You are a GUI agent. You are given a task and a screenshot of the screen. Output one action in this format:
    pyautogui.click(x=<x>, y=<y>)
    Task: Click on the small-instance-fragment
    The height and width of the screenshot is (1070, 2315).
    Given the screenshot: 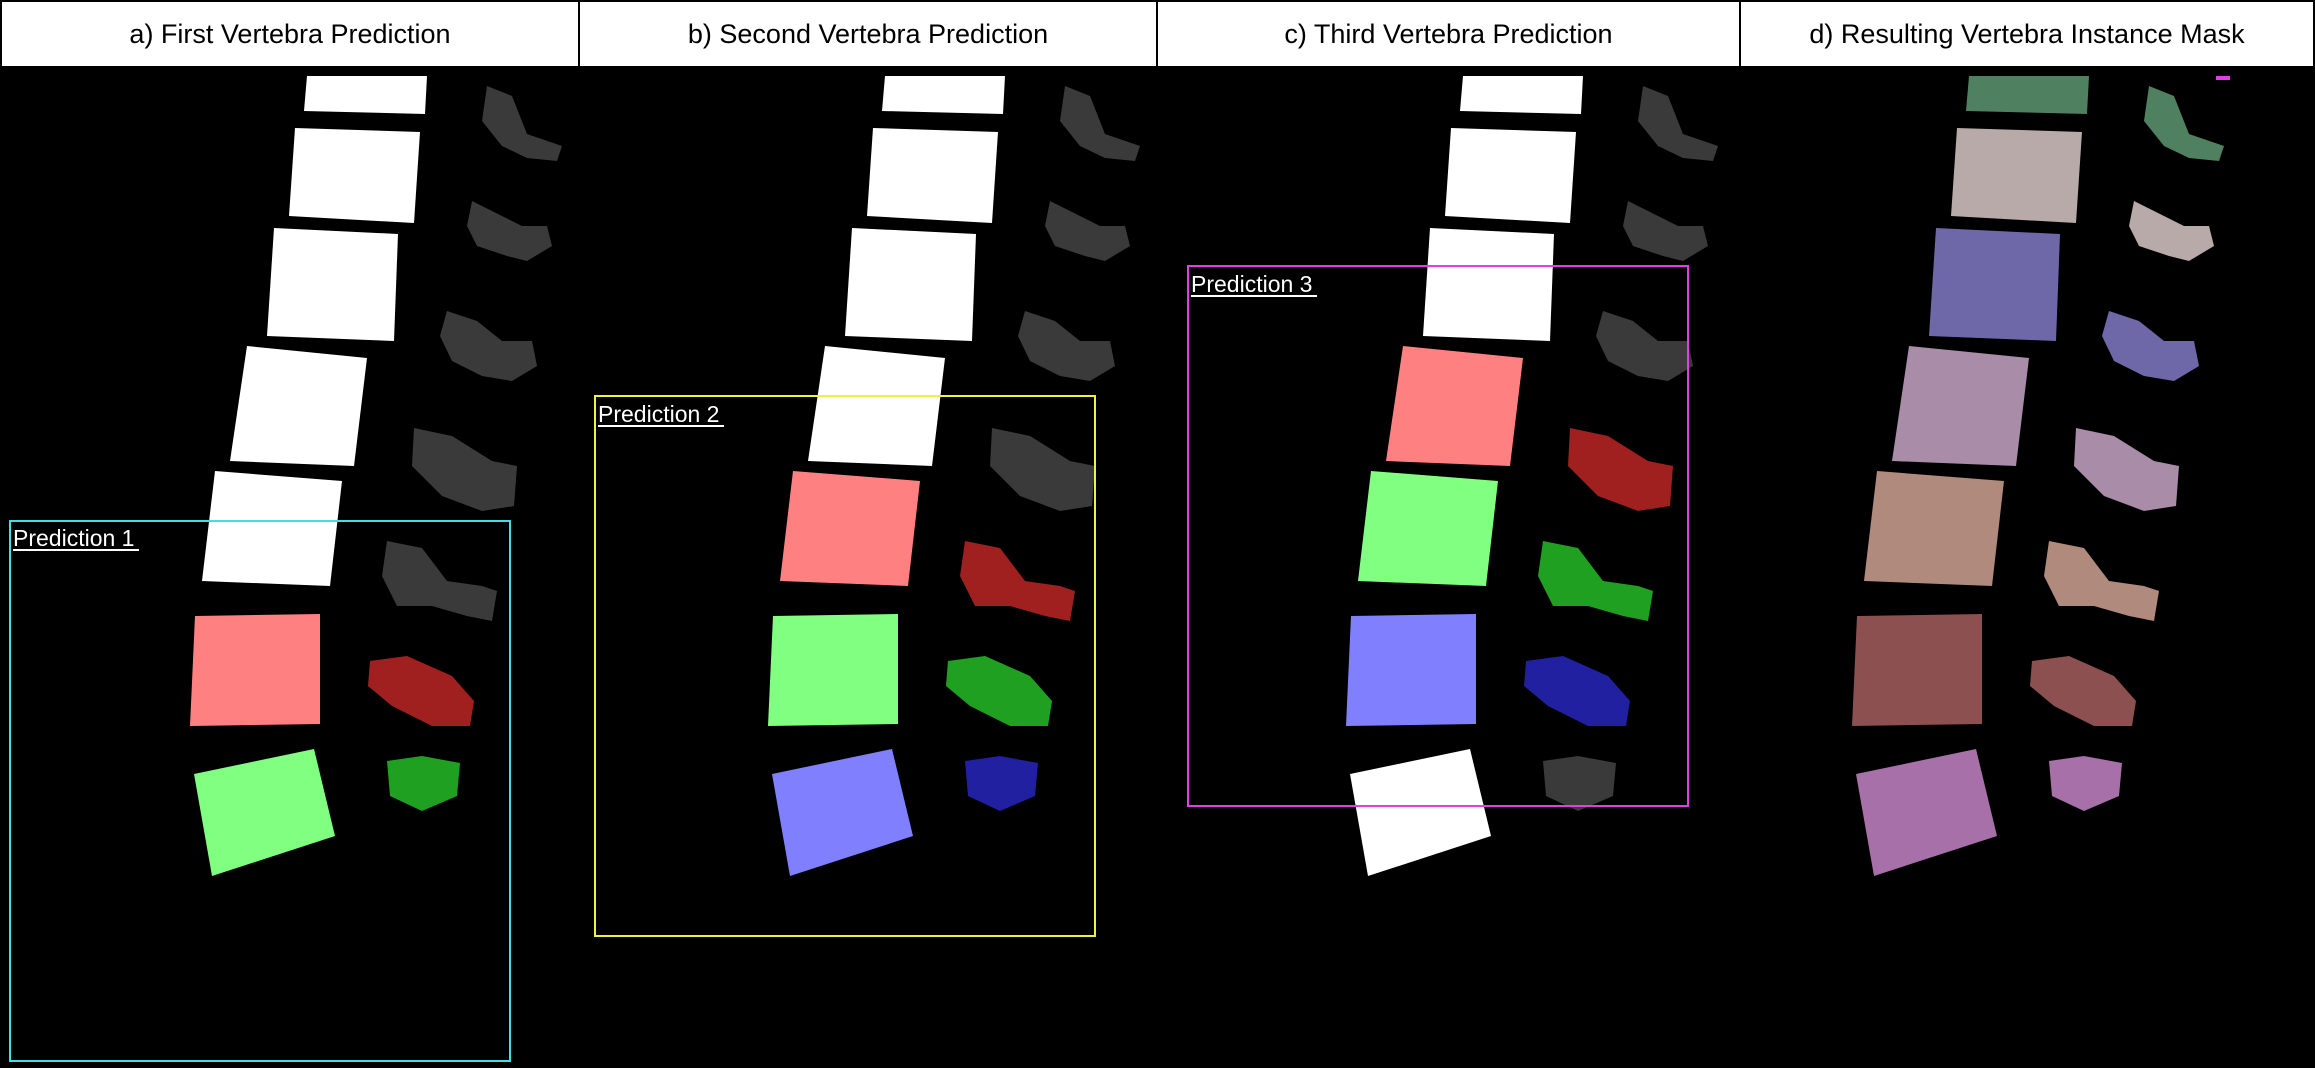 What is the action you would take?
    pyautogui.click(x=2223, y=78)
    